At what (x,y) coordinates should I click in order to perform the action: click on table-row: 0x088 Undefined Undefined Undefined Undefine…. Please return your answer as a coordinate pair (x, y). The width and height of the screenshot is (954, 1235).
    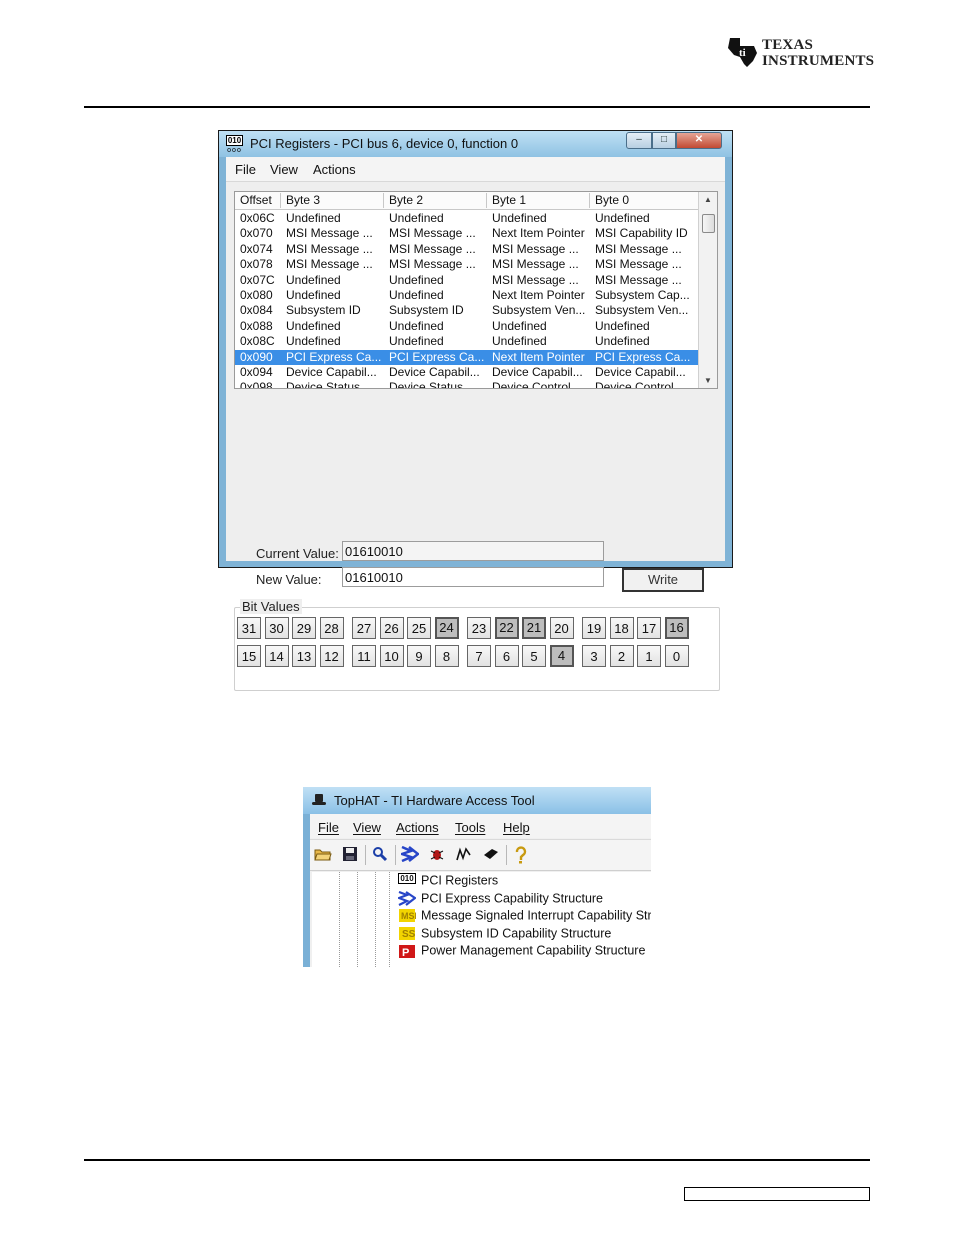
    Looking at the image, I should click on (466, 326).